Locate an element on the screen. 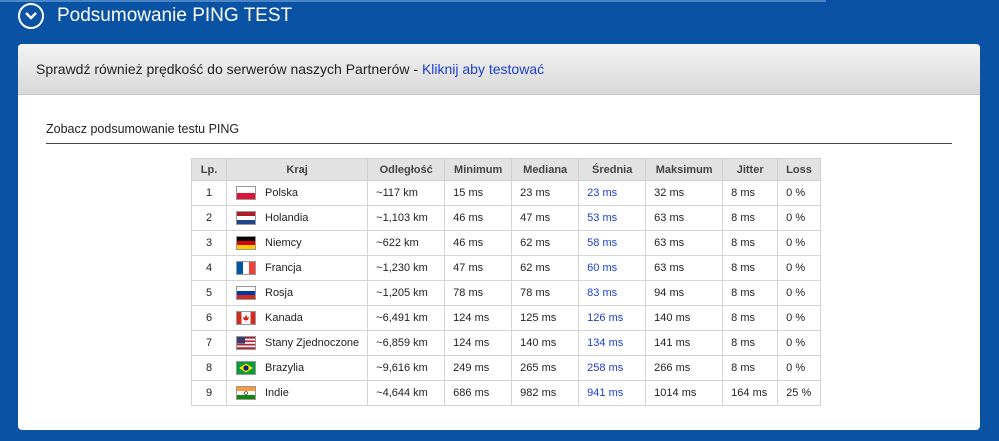  cell-minimum: 78 ms is located at coordinates (478, 293).